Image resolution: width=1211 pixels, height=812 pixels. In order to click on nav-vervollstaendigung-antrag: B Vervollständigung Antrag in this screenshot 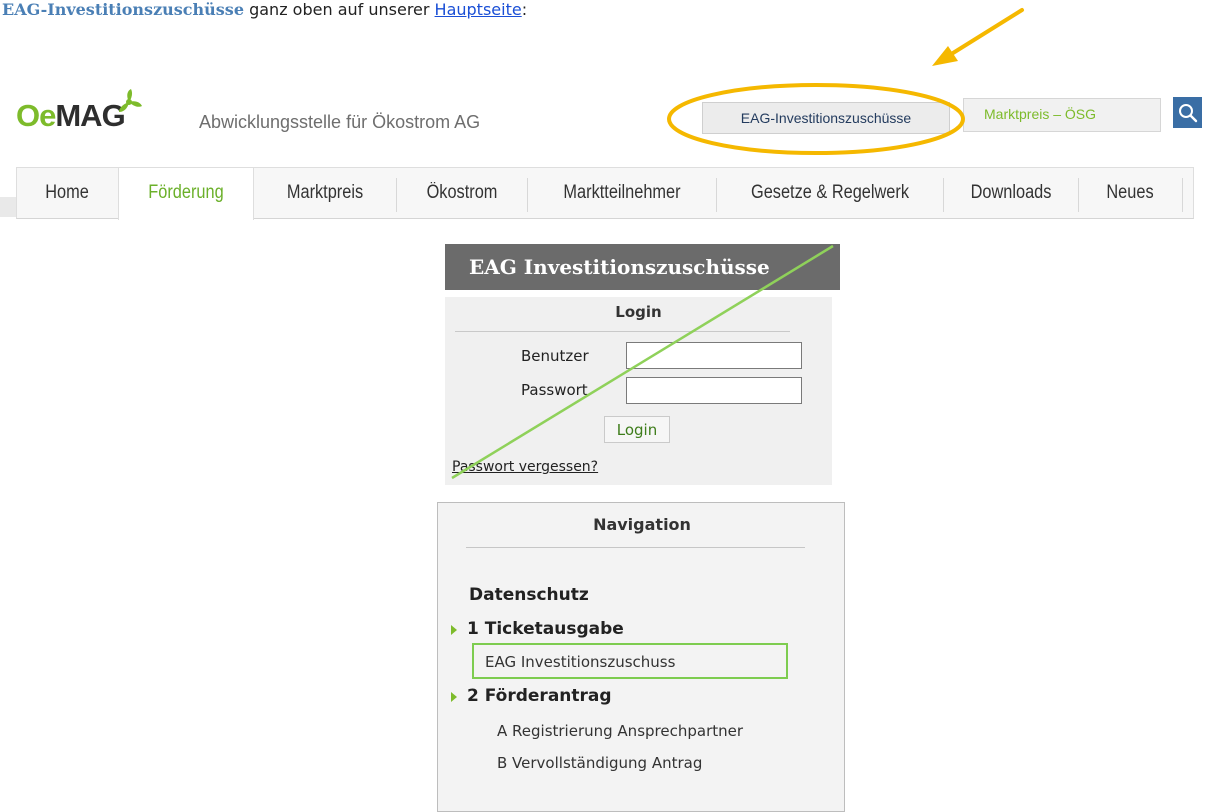, I will do `click(599, 763)`.